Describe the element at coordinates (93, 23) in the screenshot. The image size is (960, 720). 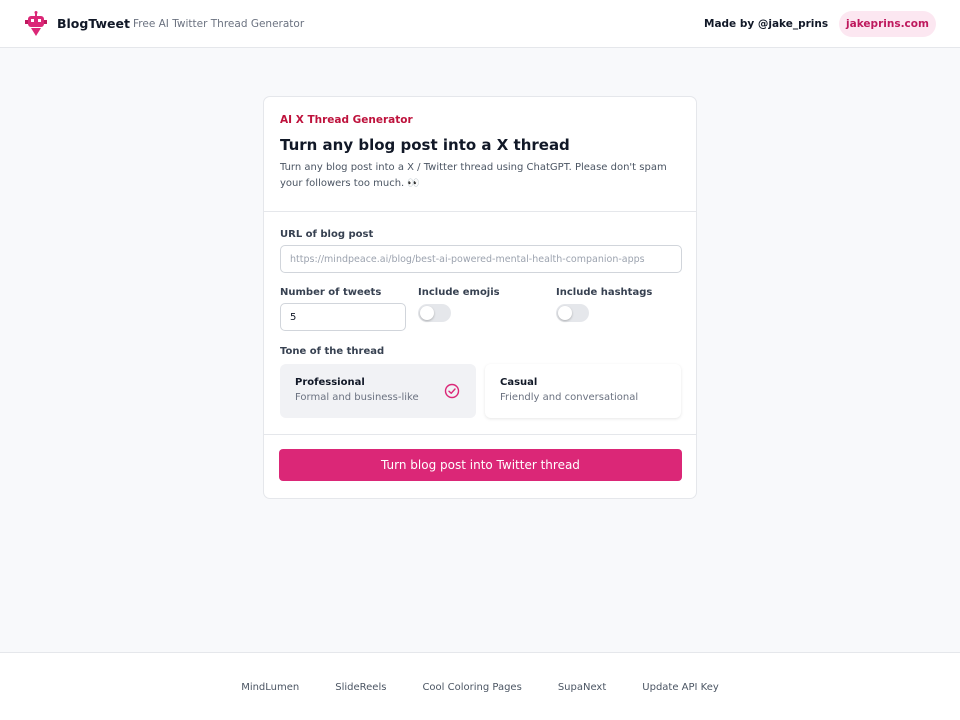
I see `brand-name: BlogTweet` at that location.